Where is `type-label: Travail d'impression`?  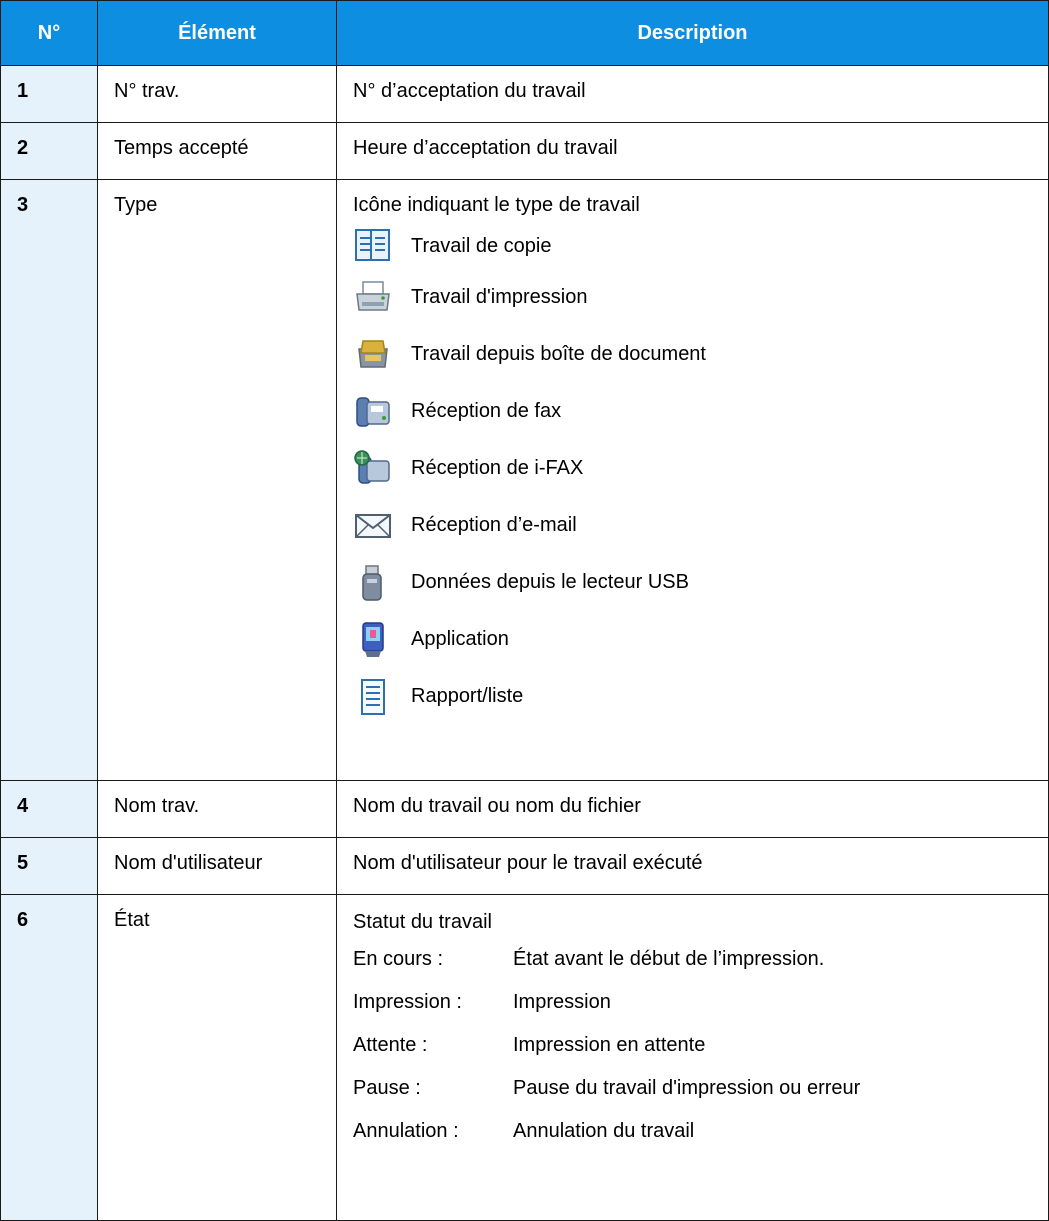 type-label: Travail d'impression is located at coordinates (499, 297).